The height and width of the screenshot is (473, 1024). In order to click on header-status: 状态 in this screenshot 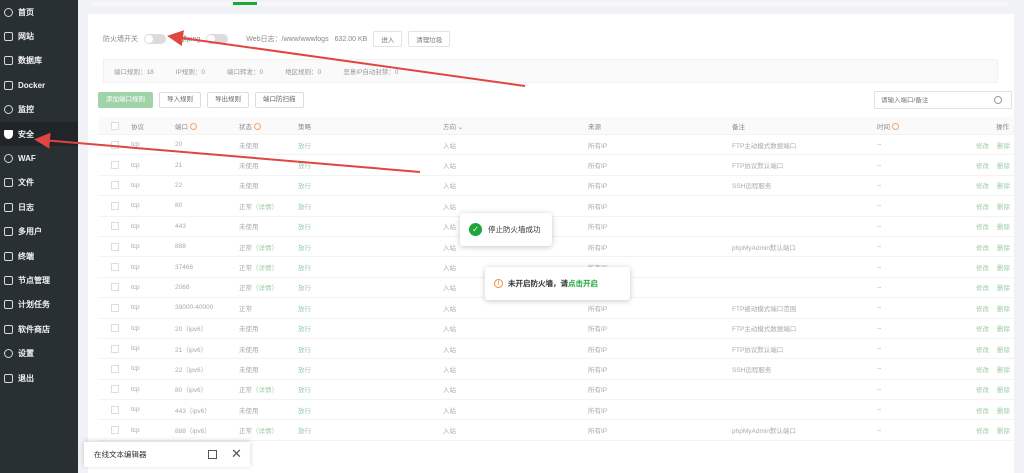, I will do `click(250, 126)`.